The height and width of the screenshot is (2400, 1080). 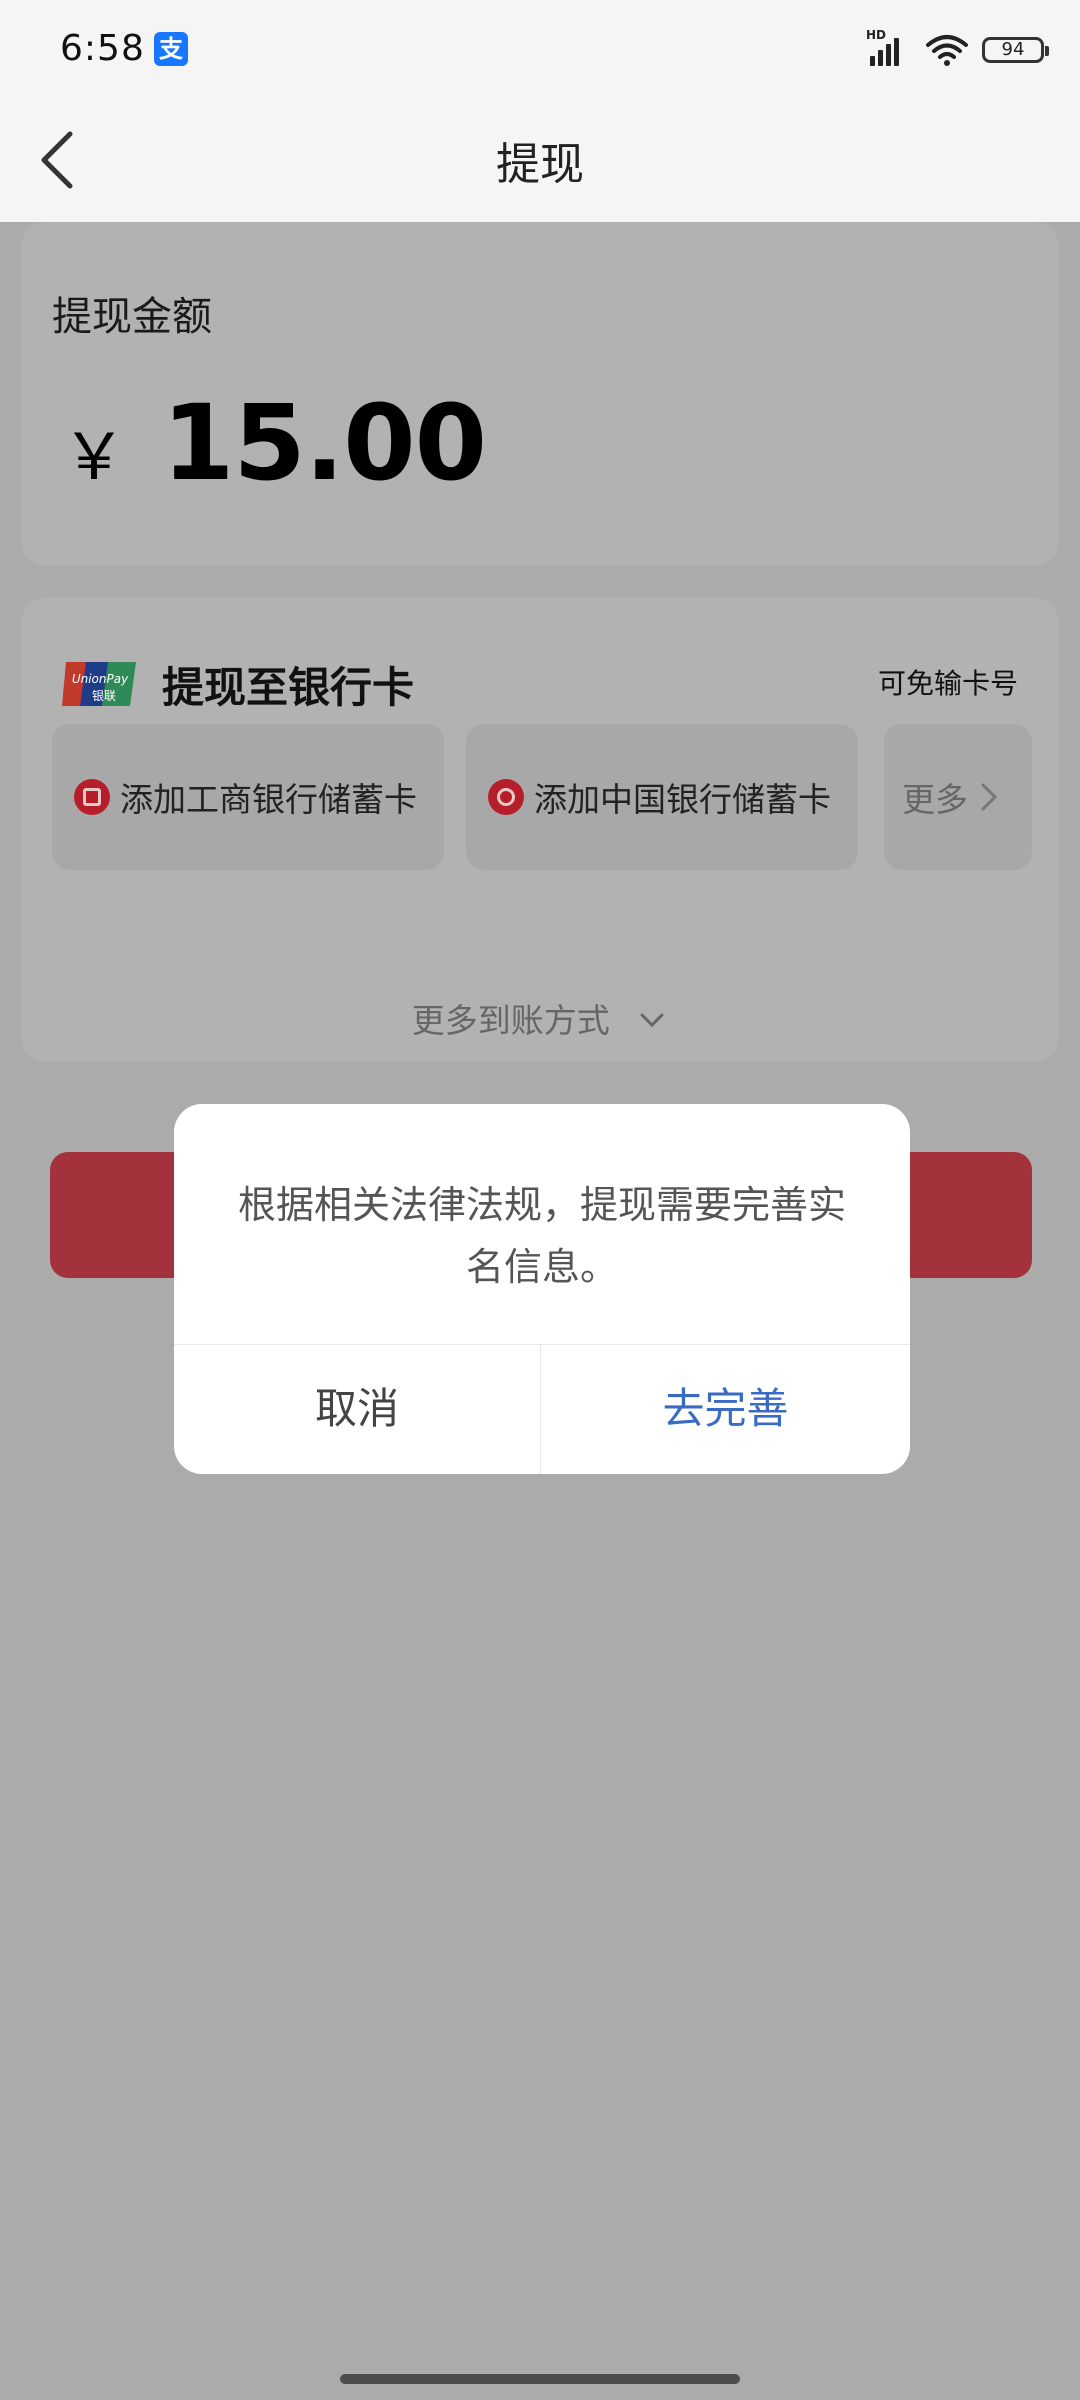 I want to click on add-boc-card-button: 添加中国银行储蓄卡, so click(x=662, y=797).